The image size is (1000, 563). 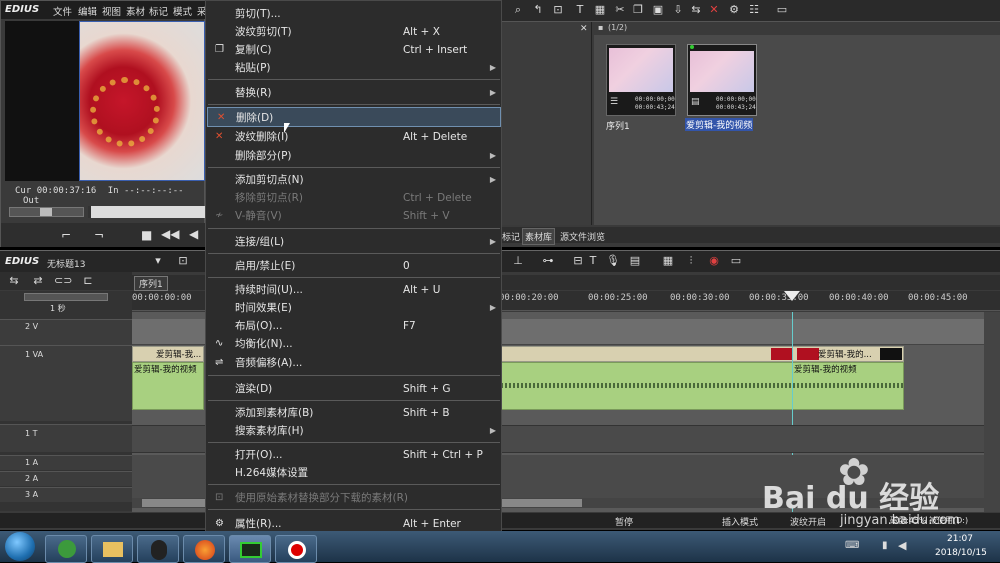 I want to click on tab-sequence: 序列1, so click(x=151, y=283).